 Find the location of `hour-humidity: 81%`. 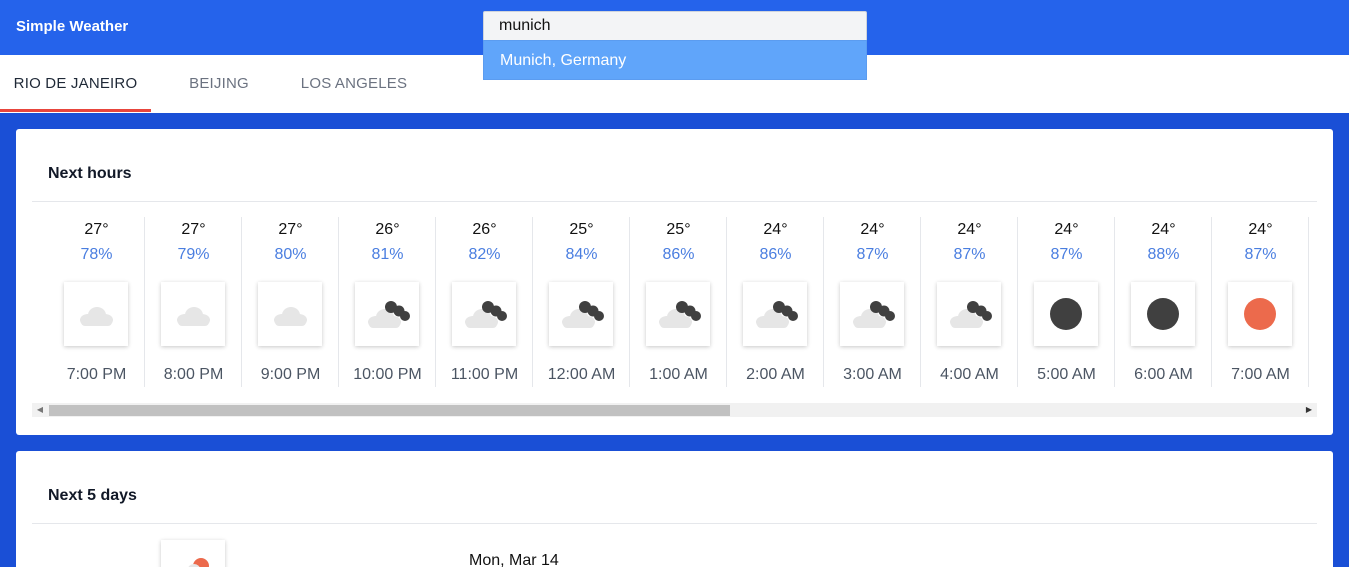

hour-humidity: 81% is located at coordinates (387, 254).